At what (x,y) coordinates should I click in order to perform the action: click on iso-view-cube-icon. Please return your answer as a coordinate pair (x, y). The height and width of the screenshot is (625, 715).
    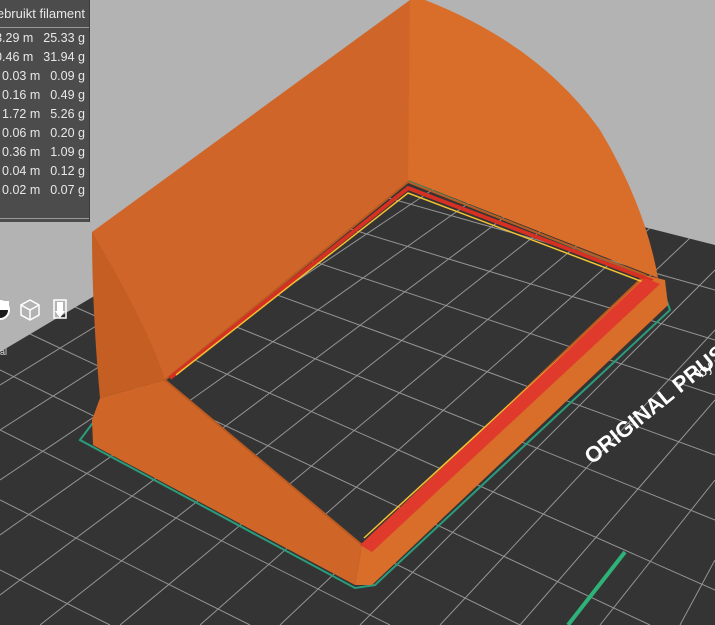
    Looking at the image, I should click on (30, 310).